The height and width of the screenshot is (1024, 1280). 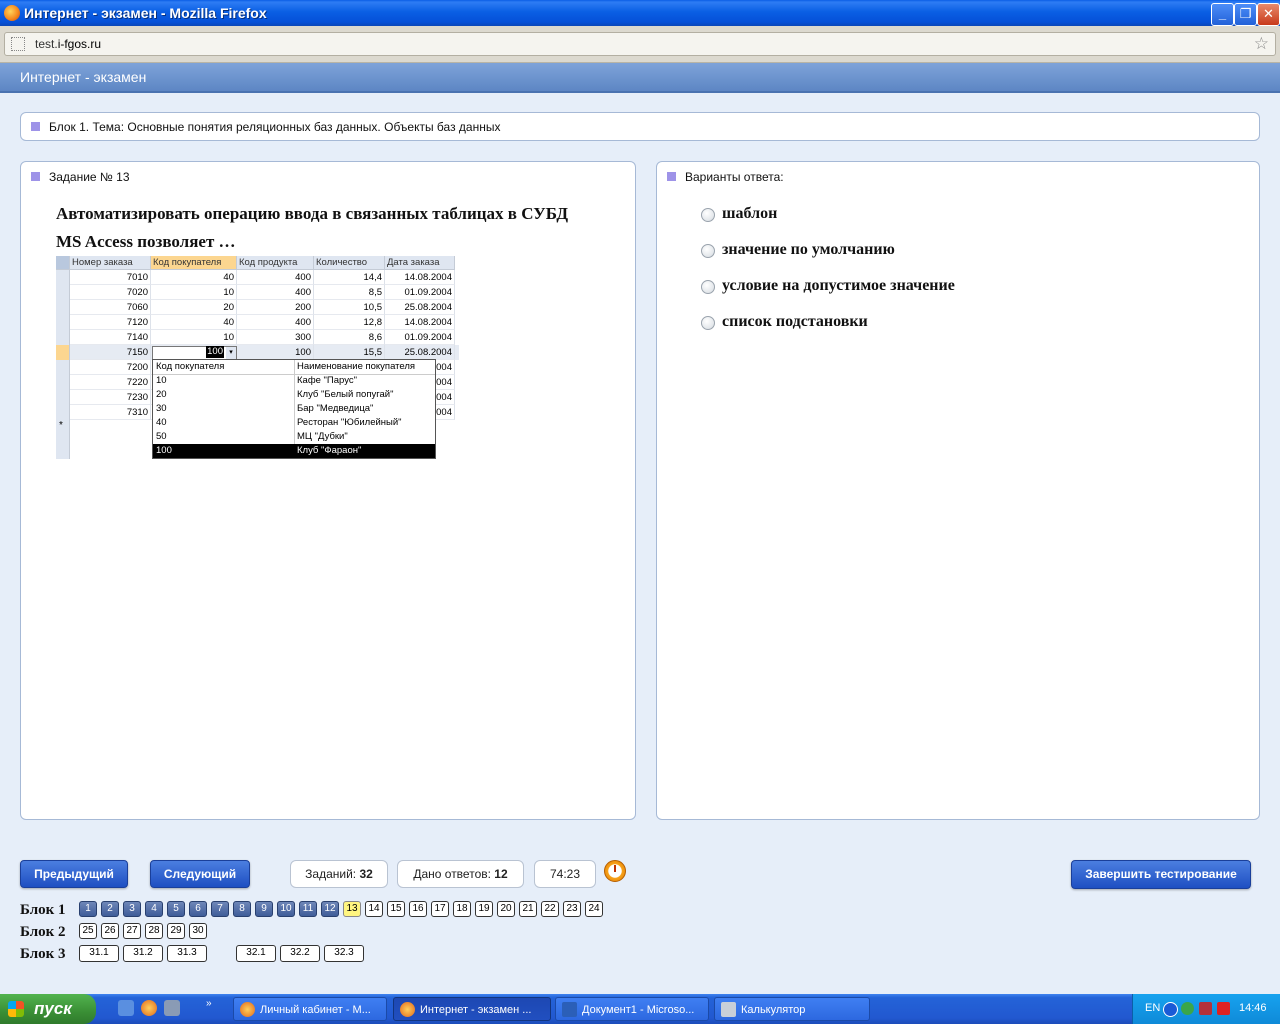 What do you see at coordinates (275, 307) in the screenshot?
I see `table-cell: 200` at bounding box center [275, 307].